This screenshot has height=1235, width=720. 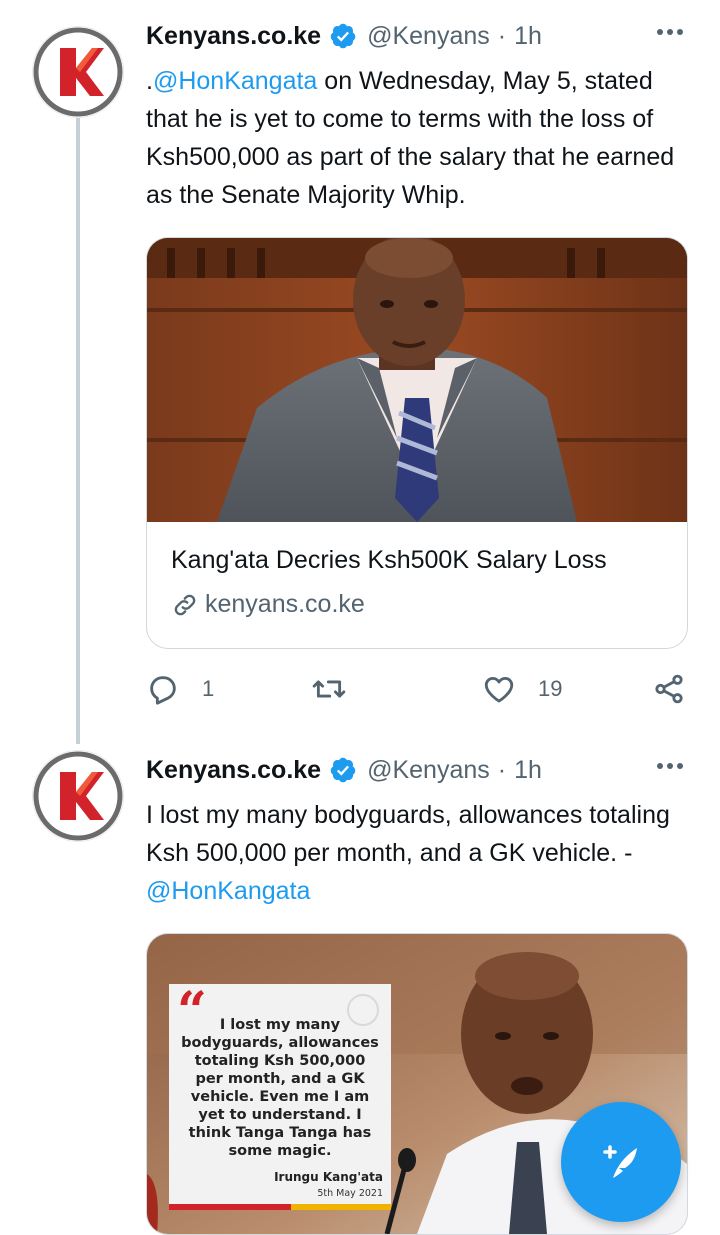 What do you see at coordinates (550, 688) in the screenshot?
I see `like-count: 19` at bounding box center [550, 688].